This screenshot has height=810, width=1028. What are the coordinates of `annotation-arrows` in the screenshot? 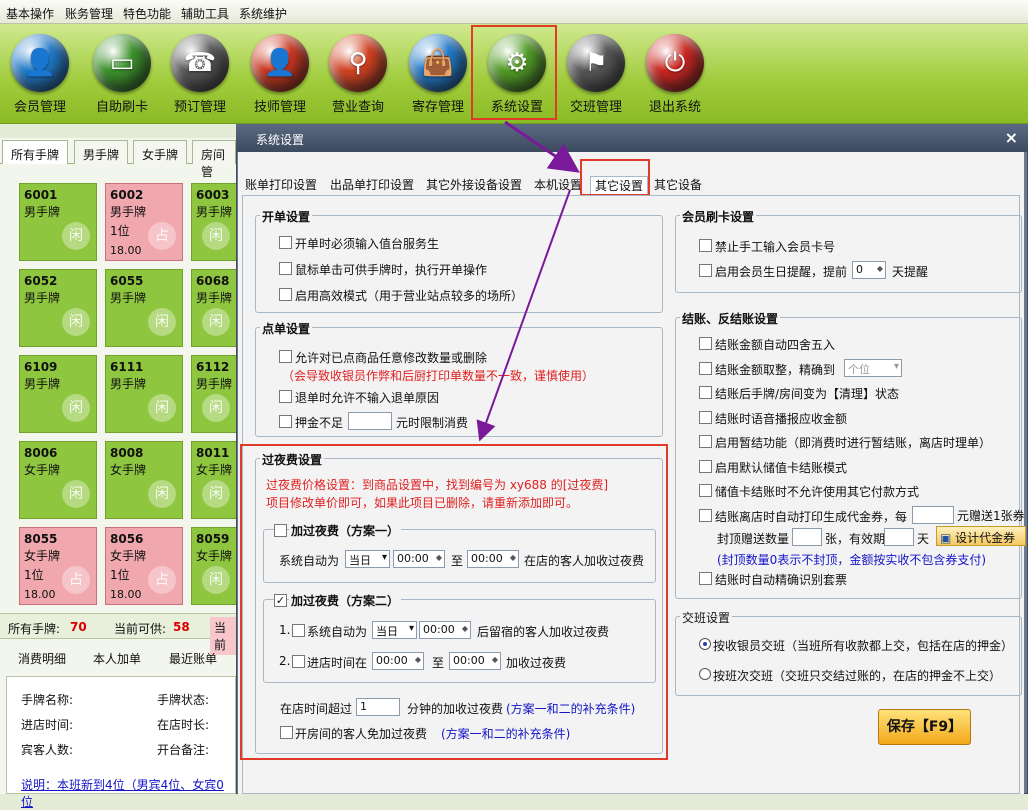 It's located at (528, 281).